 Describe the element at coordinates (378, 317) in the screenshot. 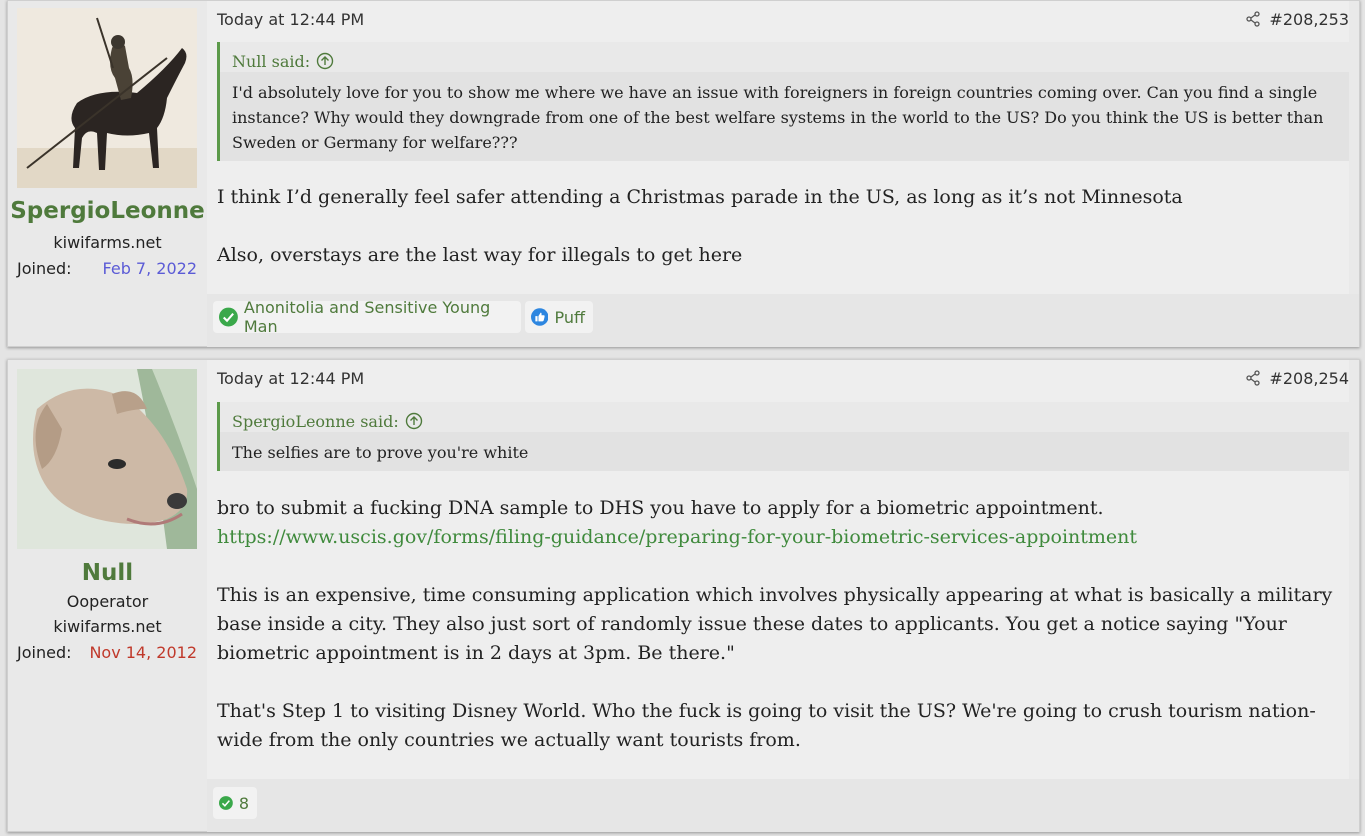

I see `reaction-users: Anonitolia and Sensitive Young Man` at that location.